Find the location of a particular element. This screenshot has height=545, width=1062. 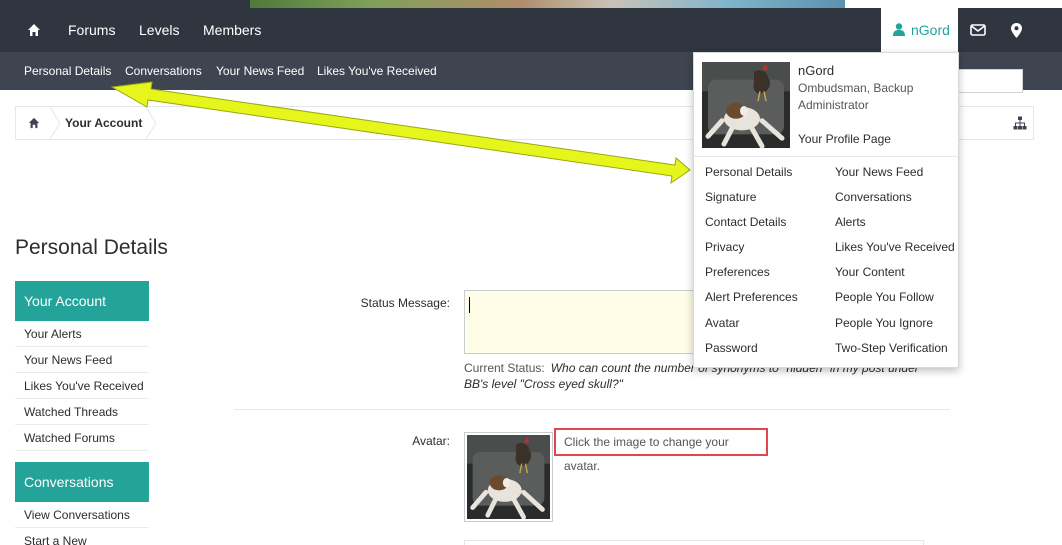

status-message-input is located at coordinates (584, 322).